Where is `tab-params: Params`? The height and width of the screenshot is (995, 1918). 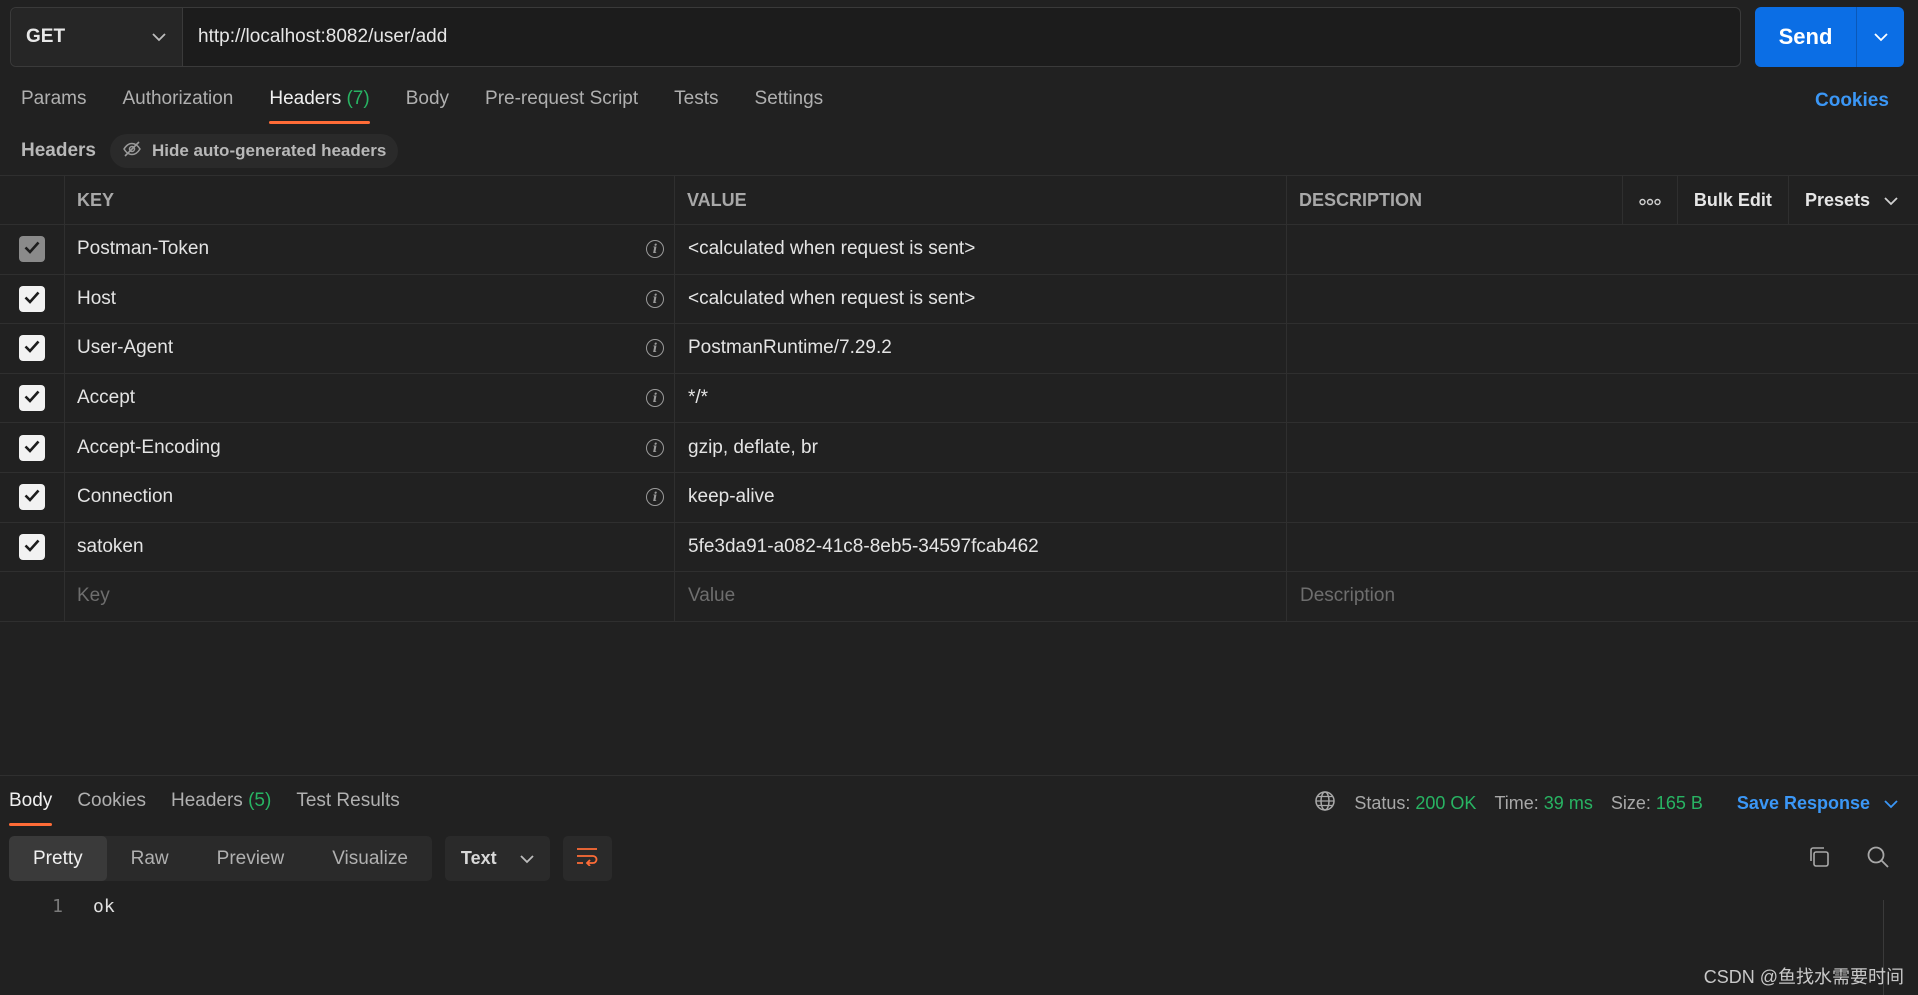 tab-params: Params is located at coordinates (53, 104).